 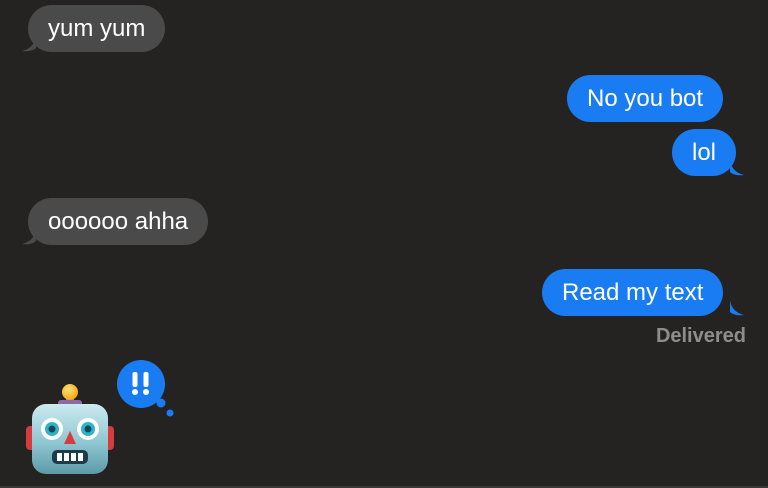 What do you see at coordinates (70, 429) in the screenshot?
I see `robot-face-icon` at bounding box center [70, 429].